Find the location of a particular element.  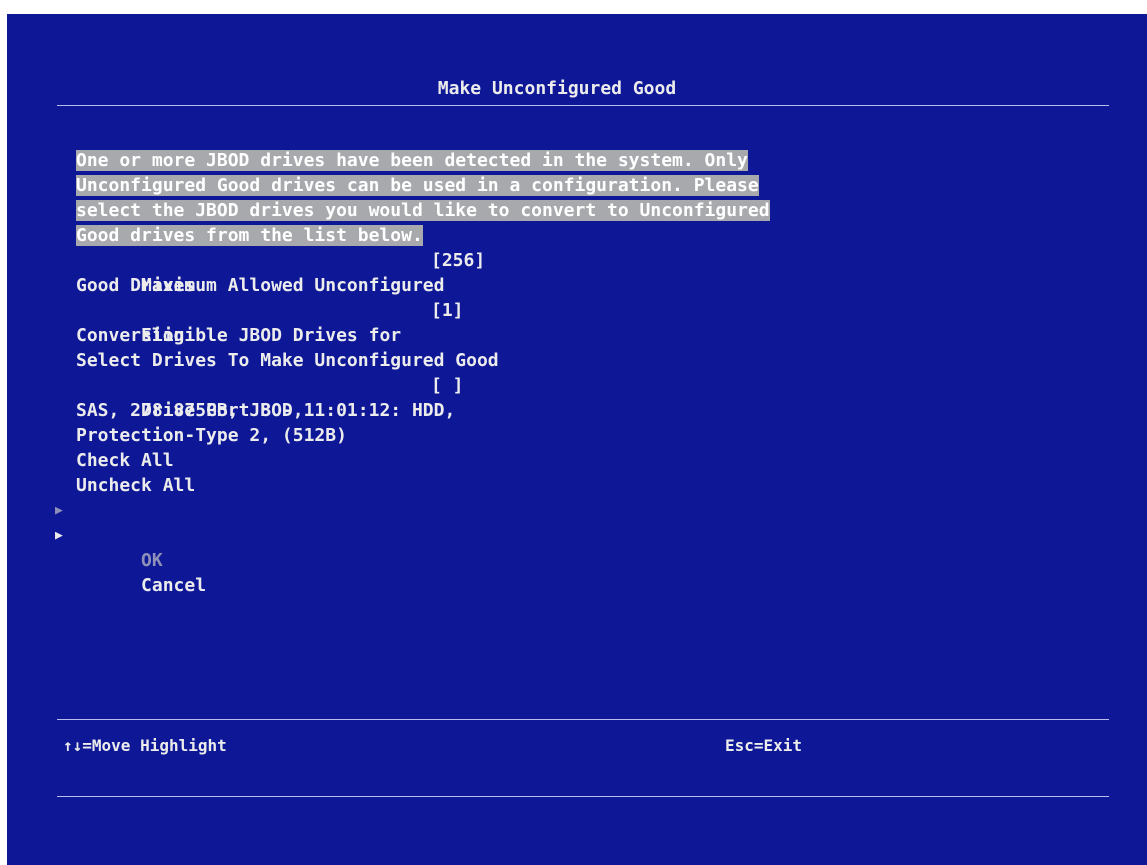

eligible-drives-row: Eligible JBOD Drives for [1] is located at coordinates (576, 322).